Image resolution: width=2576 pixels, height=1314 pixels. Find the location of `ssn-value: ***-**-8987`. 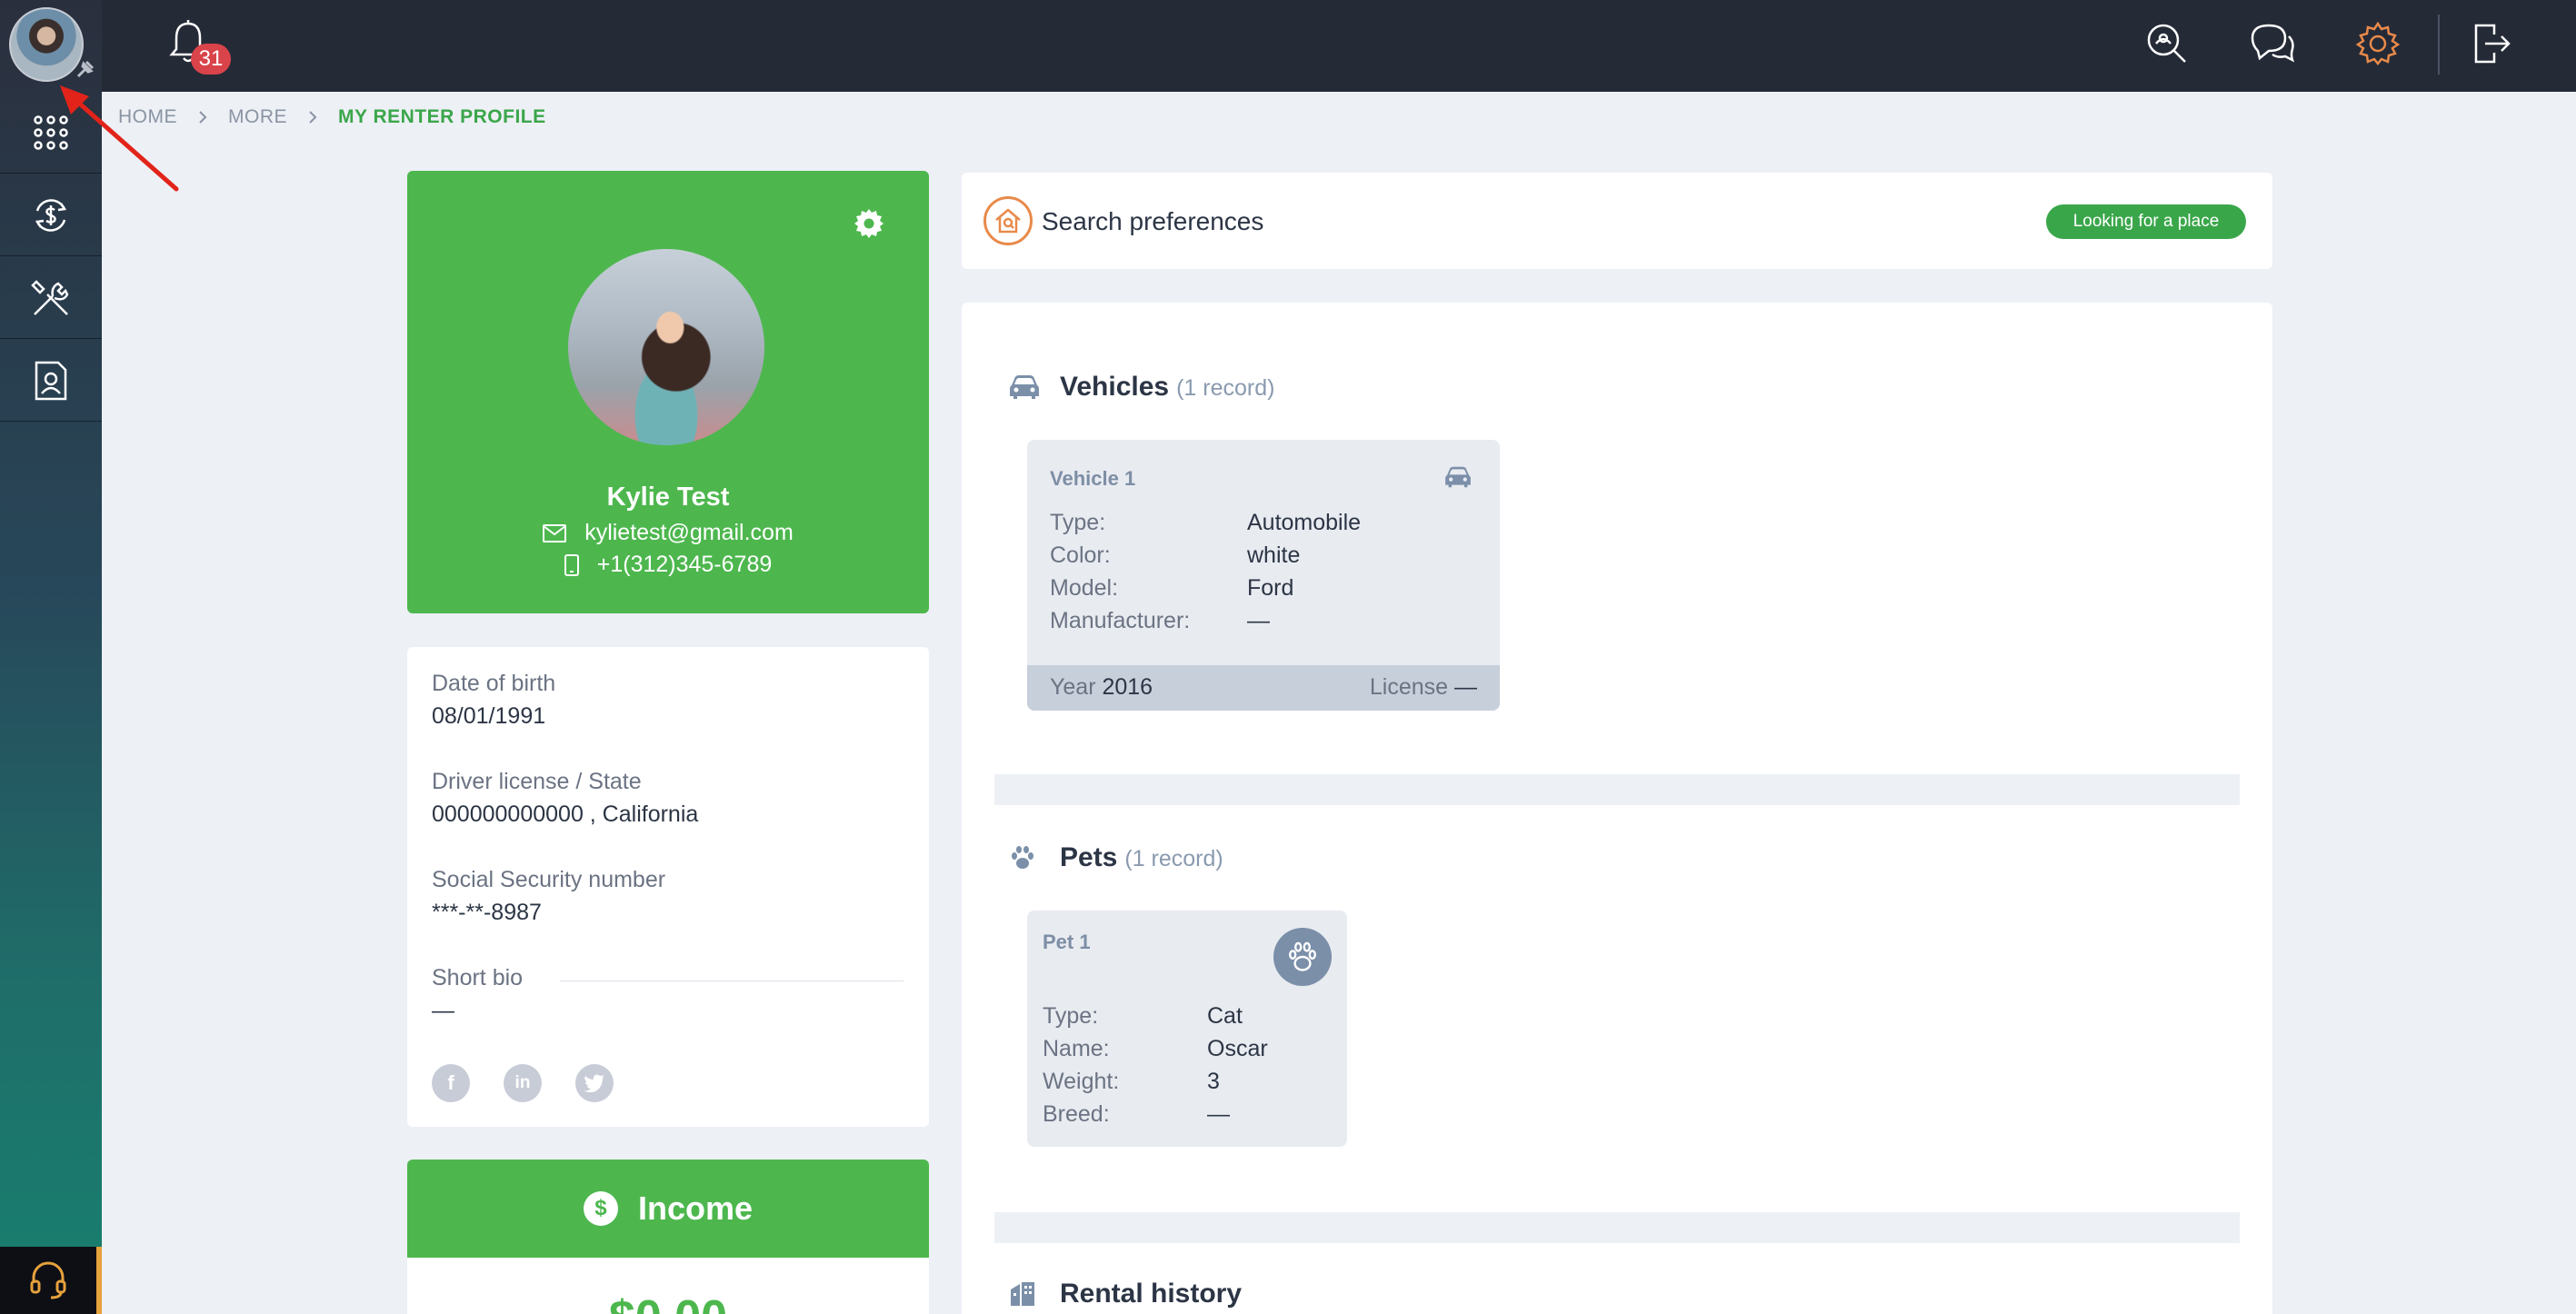

ssn-value: ***-**-8987 is located at coordinates (487, 913).